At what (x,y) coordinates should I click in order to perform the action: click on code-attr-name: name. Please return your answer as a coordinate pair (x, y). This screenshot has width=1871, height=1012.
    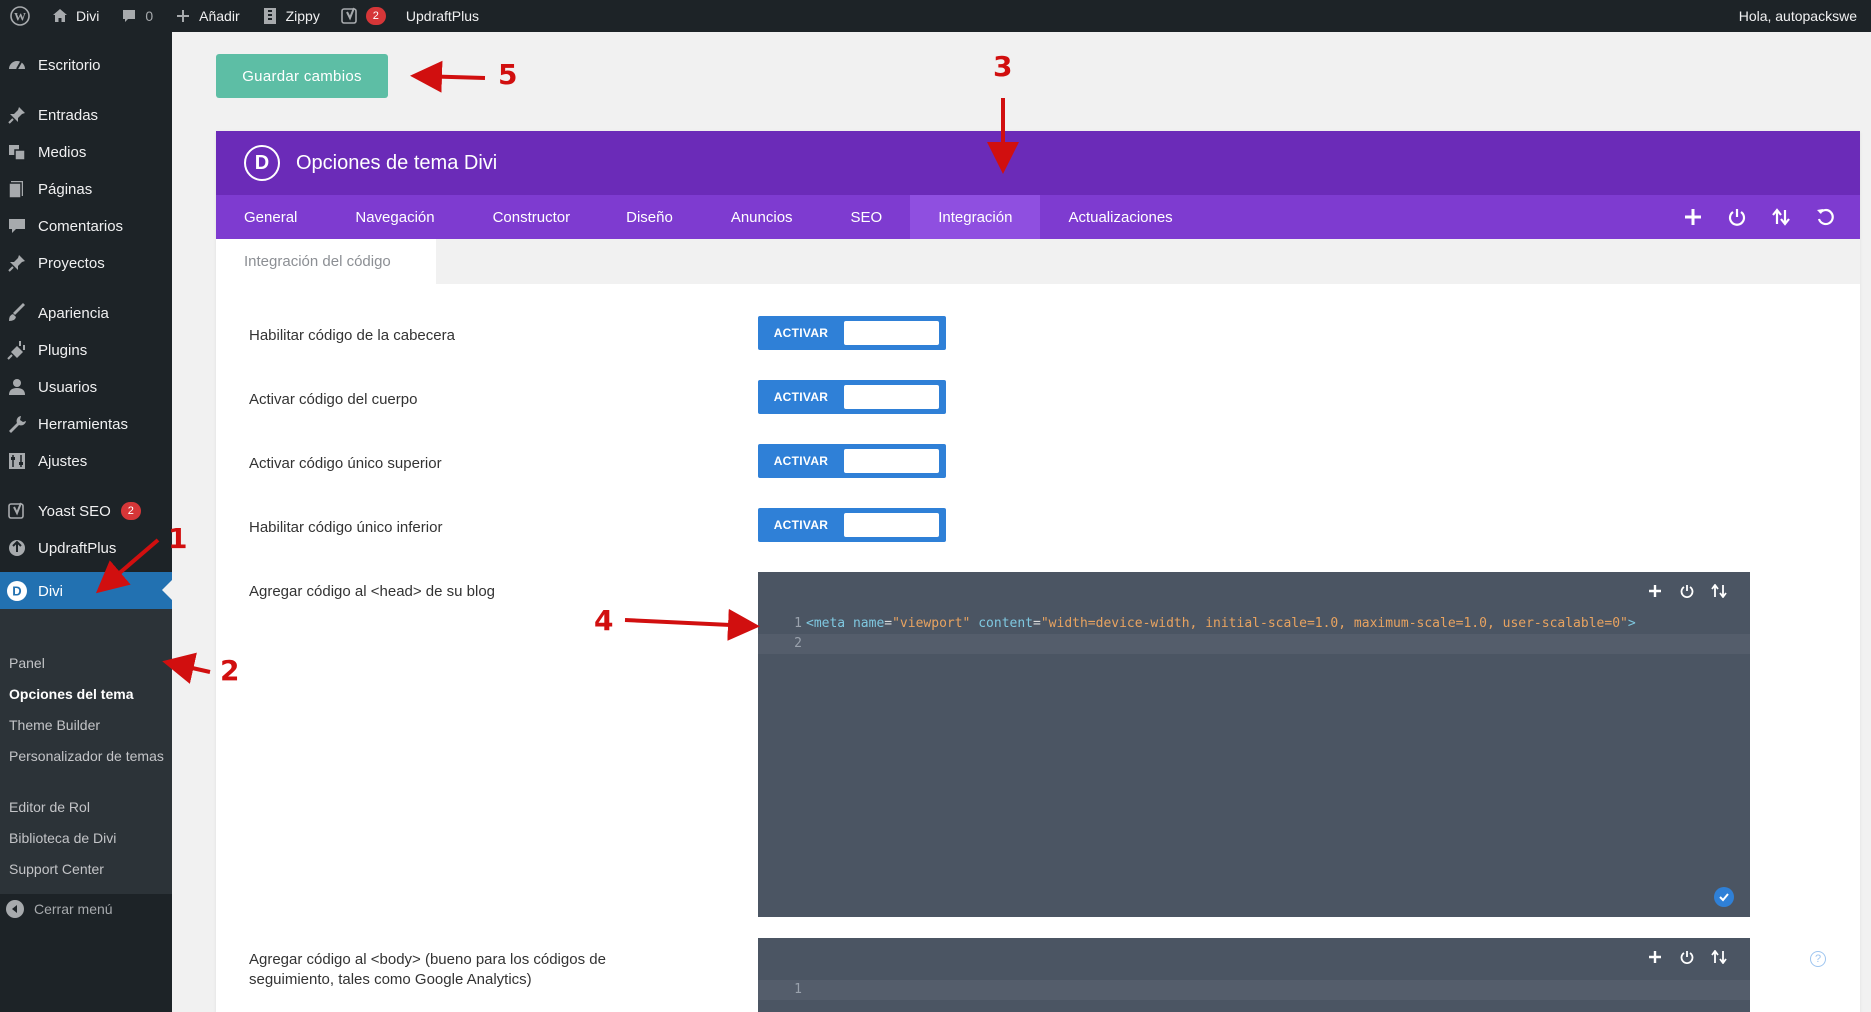
    Looking at the image, I should click on (868, 623).